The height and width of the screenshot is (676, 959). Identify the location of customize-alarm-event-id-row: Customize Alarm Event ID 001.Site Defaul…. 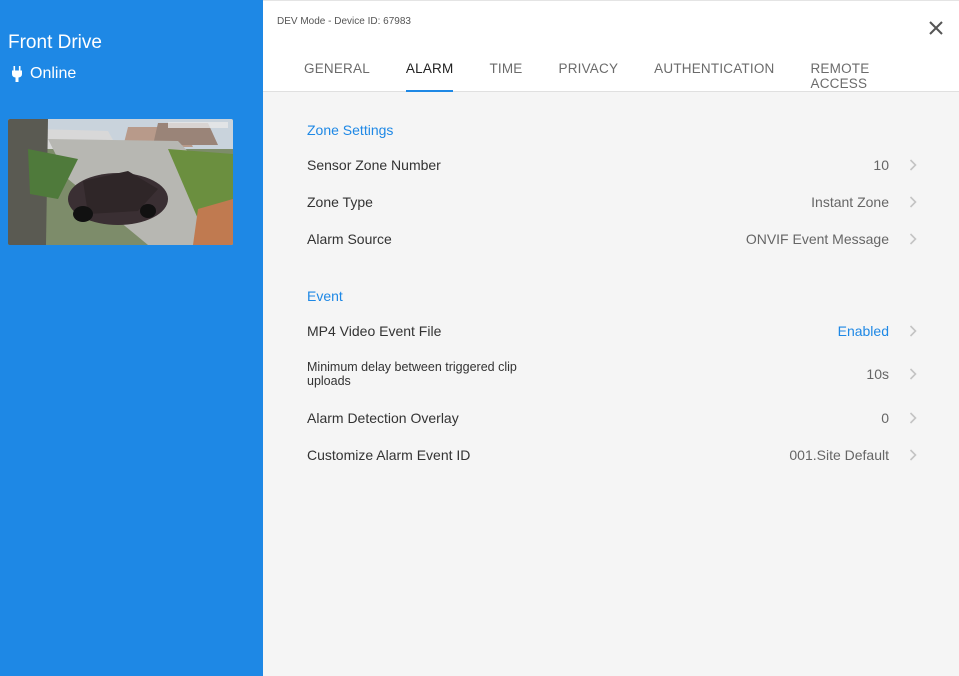
(612, 455).